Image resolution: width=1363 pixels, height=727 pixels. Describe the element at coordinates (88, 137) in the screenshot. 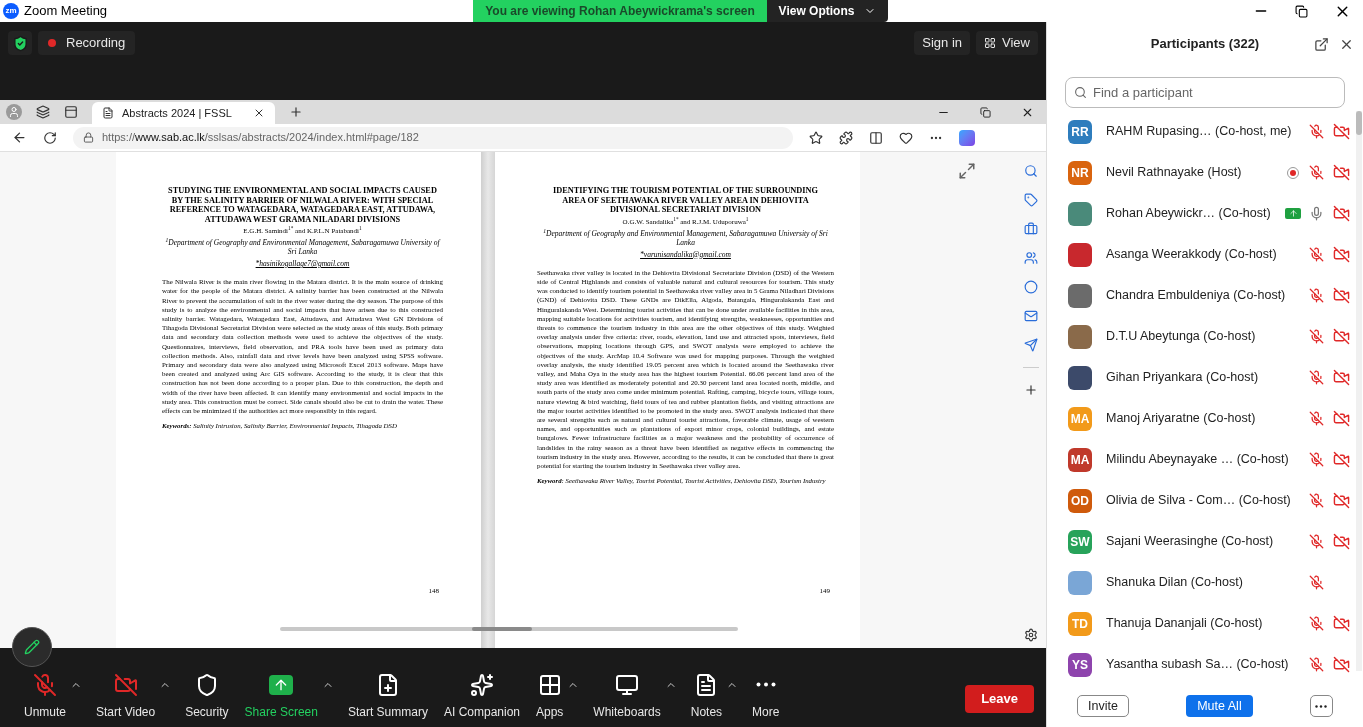

I see `lock-icon` at that location.